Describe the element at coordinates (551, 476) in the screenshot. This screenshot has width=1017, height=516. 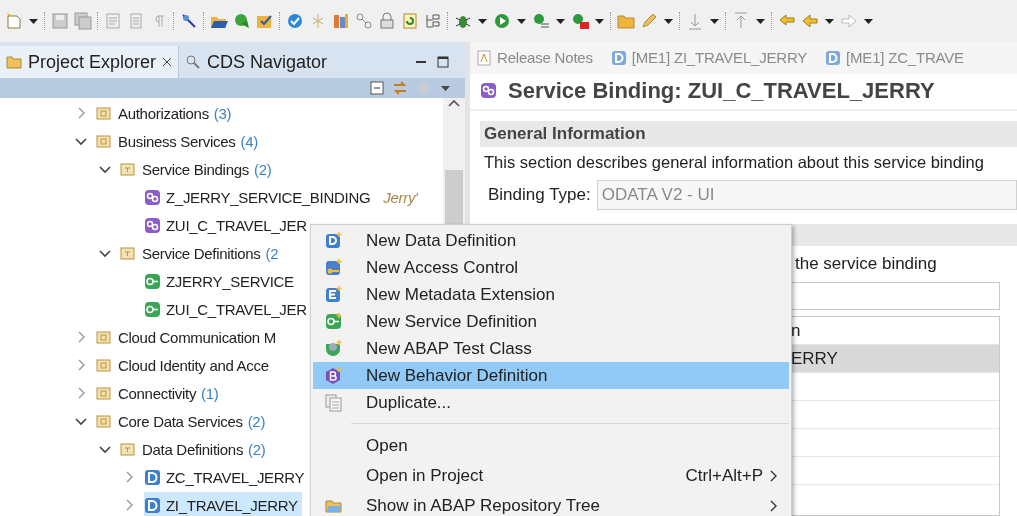
I see `menu-item: Open in Project Ctrl+Alt+P` at that location.